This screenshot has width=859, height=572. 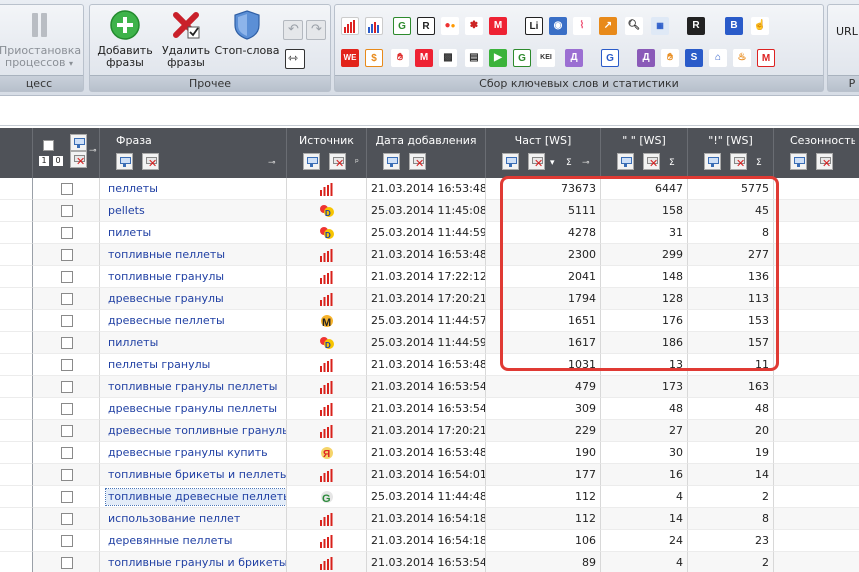 I want to click on select-all-checkbox, so click(x=48, y=145).